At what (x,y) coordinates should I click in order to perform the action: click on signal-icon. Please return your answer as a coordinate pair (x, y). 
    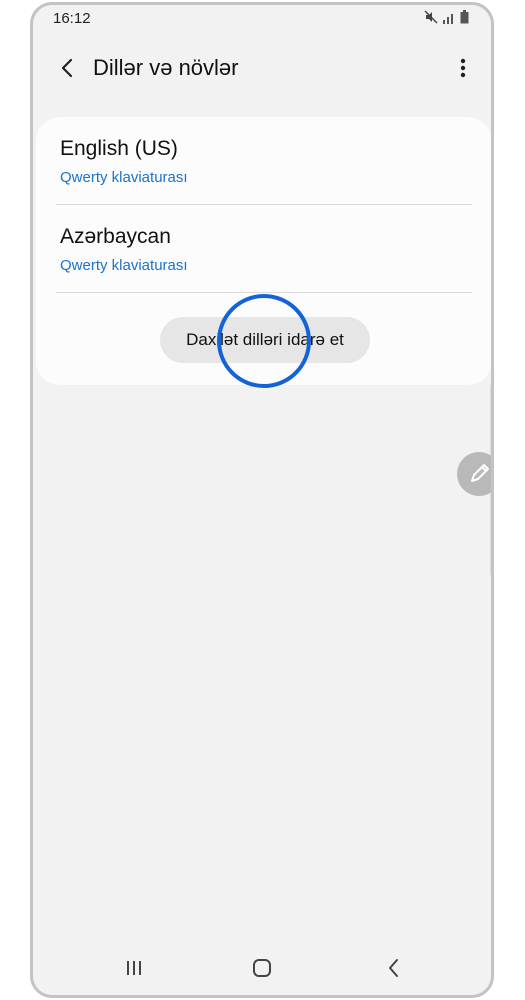
    Looking at the image, I should click on (449, 20).